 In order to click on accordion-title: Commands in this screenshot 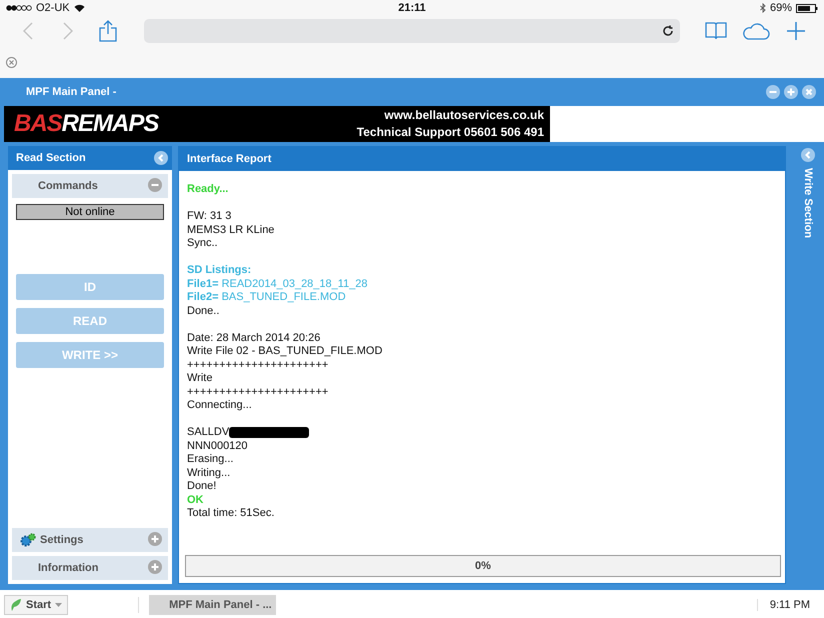, I will do `click(68, 186)`.